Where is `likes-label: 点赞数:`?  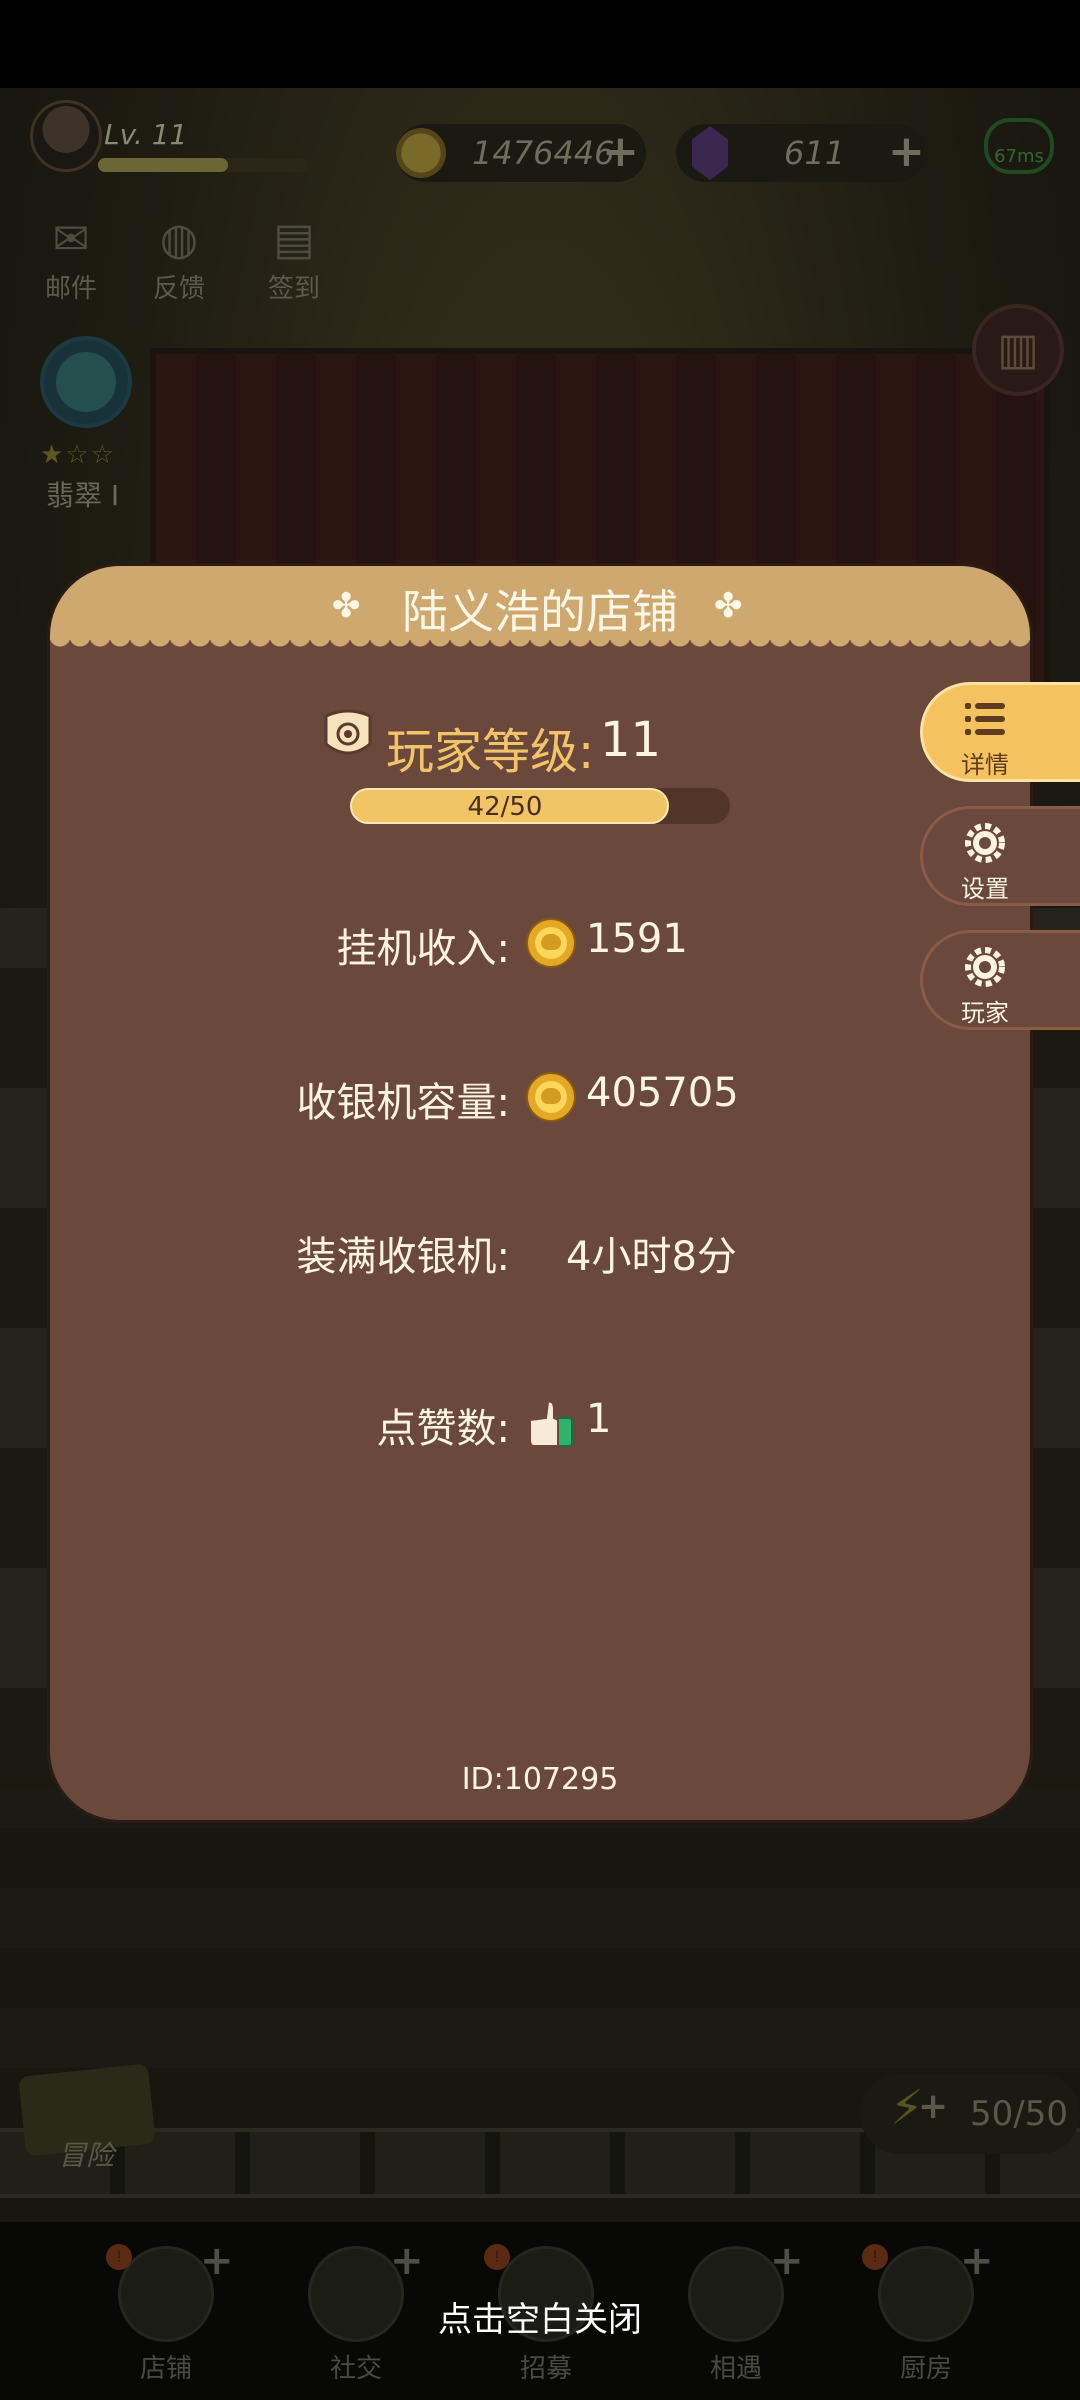
likes-label: 点赞数: is located at coordinates (443, 1429).